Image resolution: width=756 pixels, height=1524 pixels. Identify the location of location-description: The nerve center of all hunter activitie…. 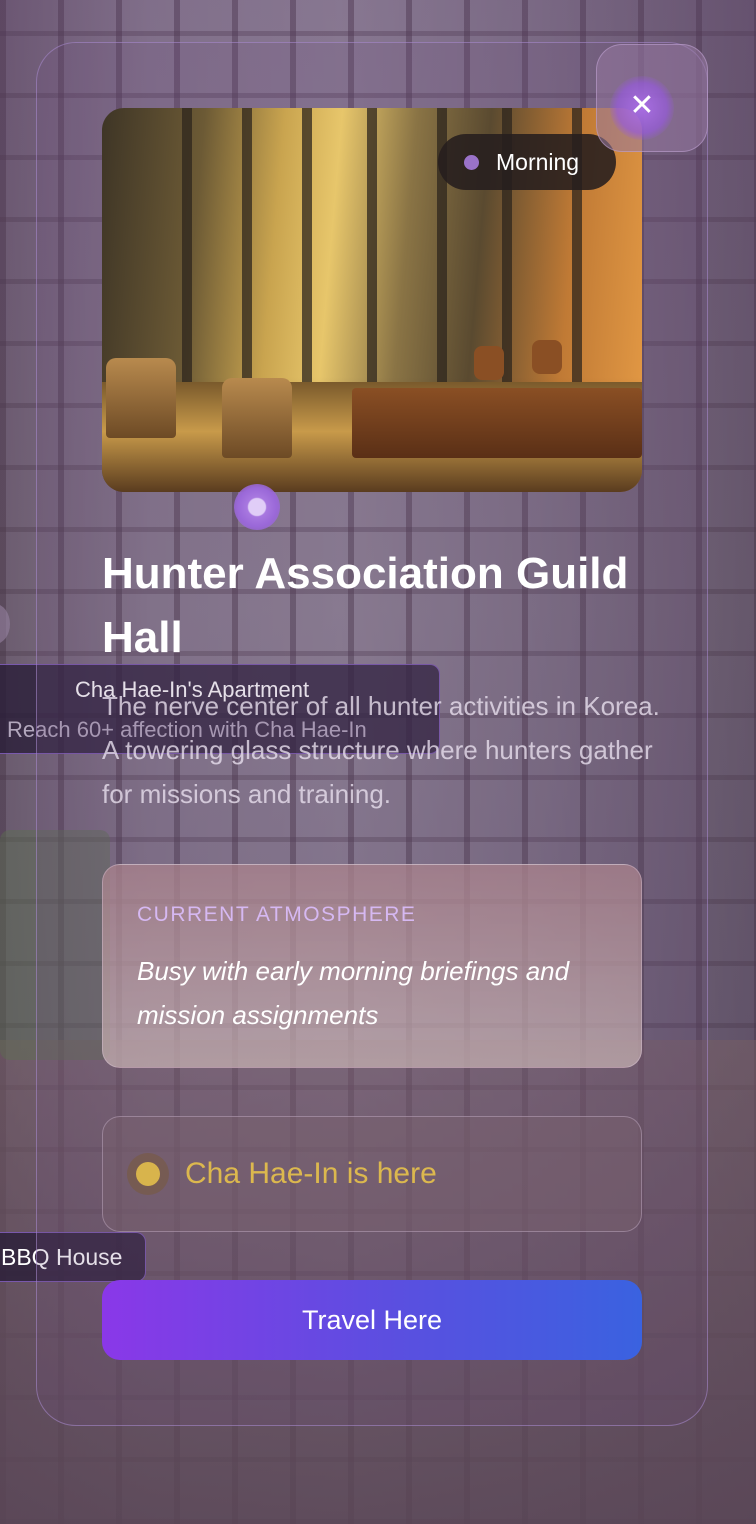
(381, 750).